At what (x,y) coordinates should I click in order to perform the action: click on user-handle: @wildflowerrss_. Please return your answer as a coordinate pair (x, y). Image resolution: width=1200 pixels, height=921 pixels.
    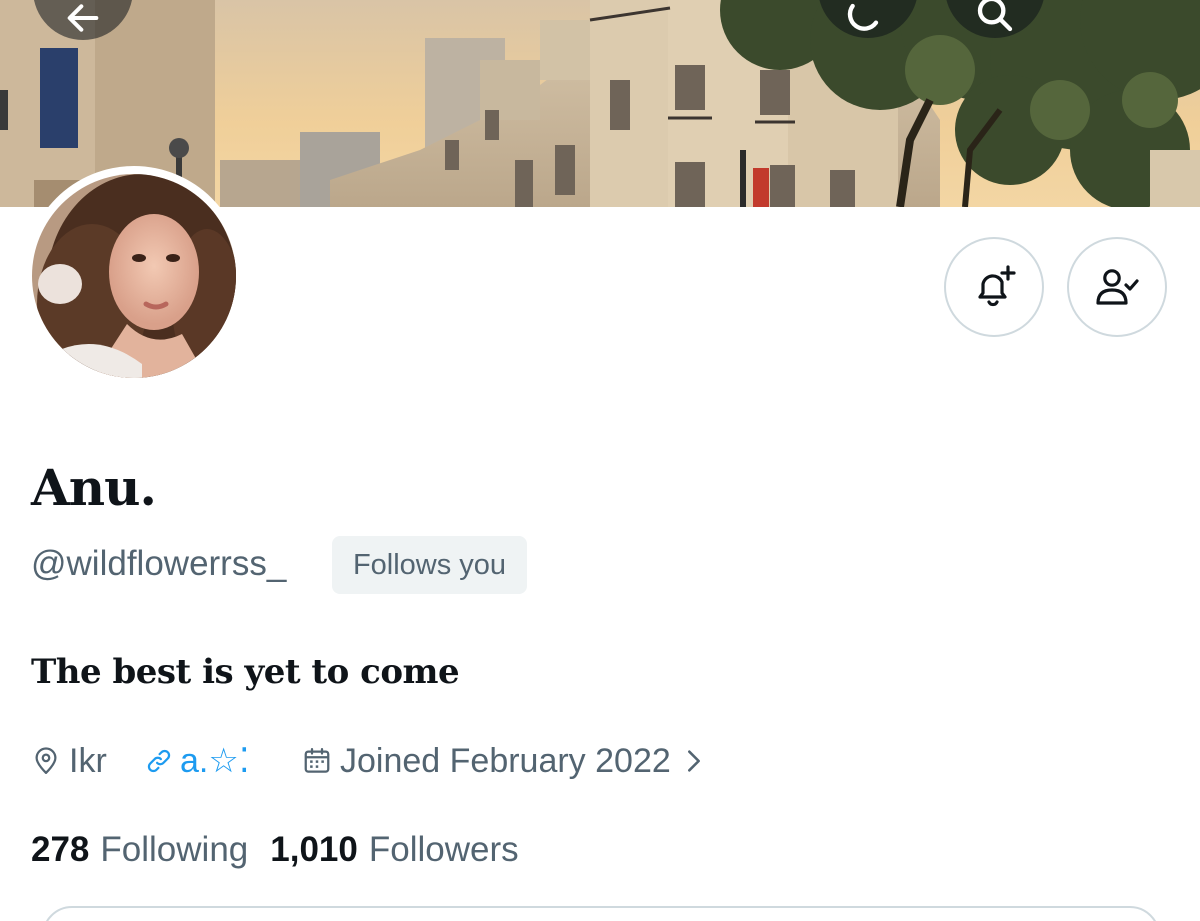
    Looking at the image, I should click on (159, 563).